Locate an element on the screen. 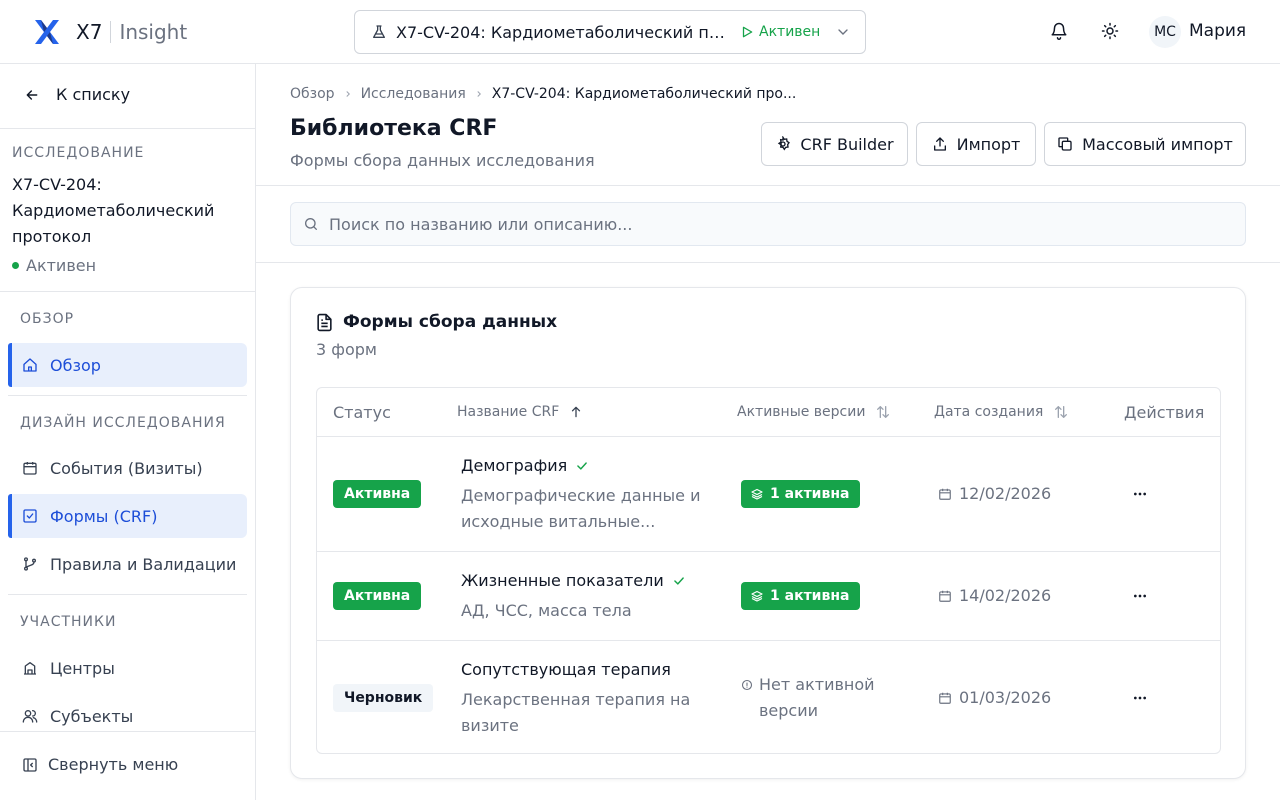 The width and height of the screenshot is (1280, 800). sidebar-item-sites: Центры is located at coordinates (127, 668).